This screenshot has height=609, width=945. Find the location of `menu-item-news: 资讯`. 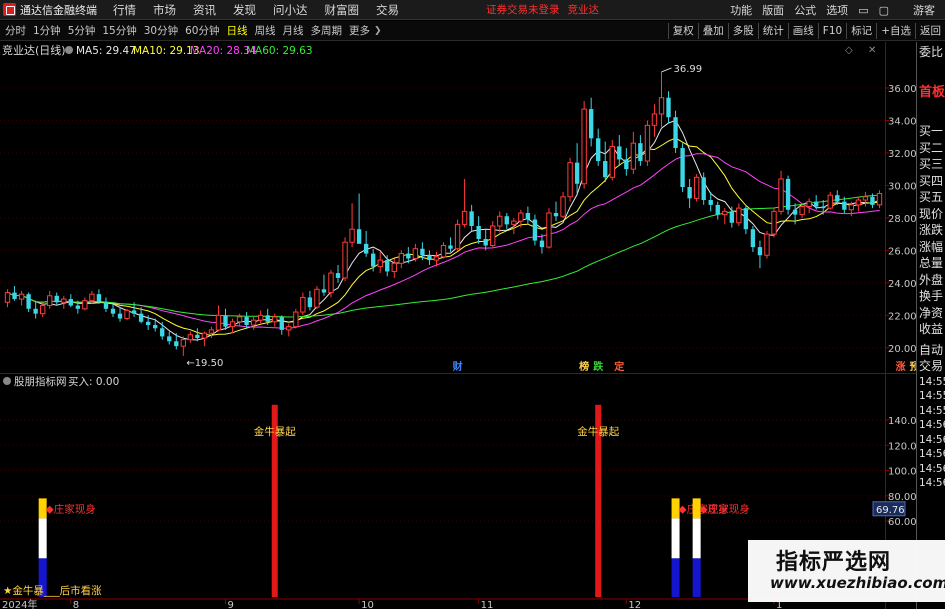

menu-item-news: 资讯 is located at coordinates (204, 10).